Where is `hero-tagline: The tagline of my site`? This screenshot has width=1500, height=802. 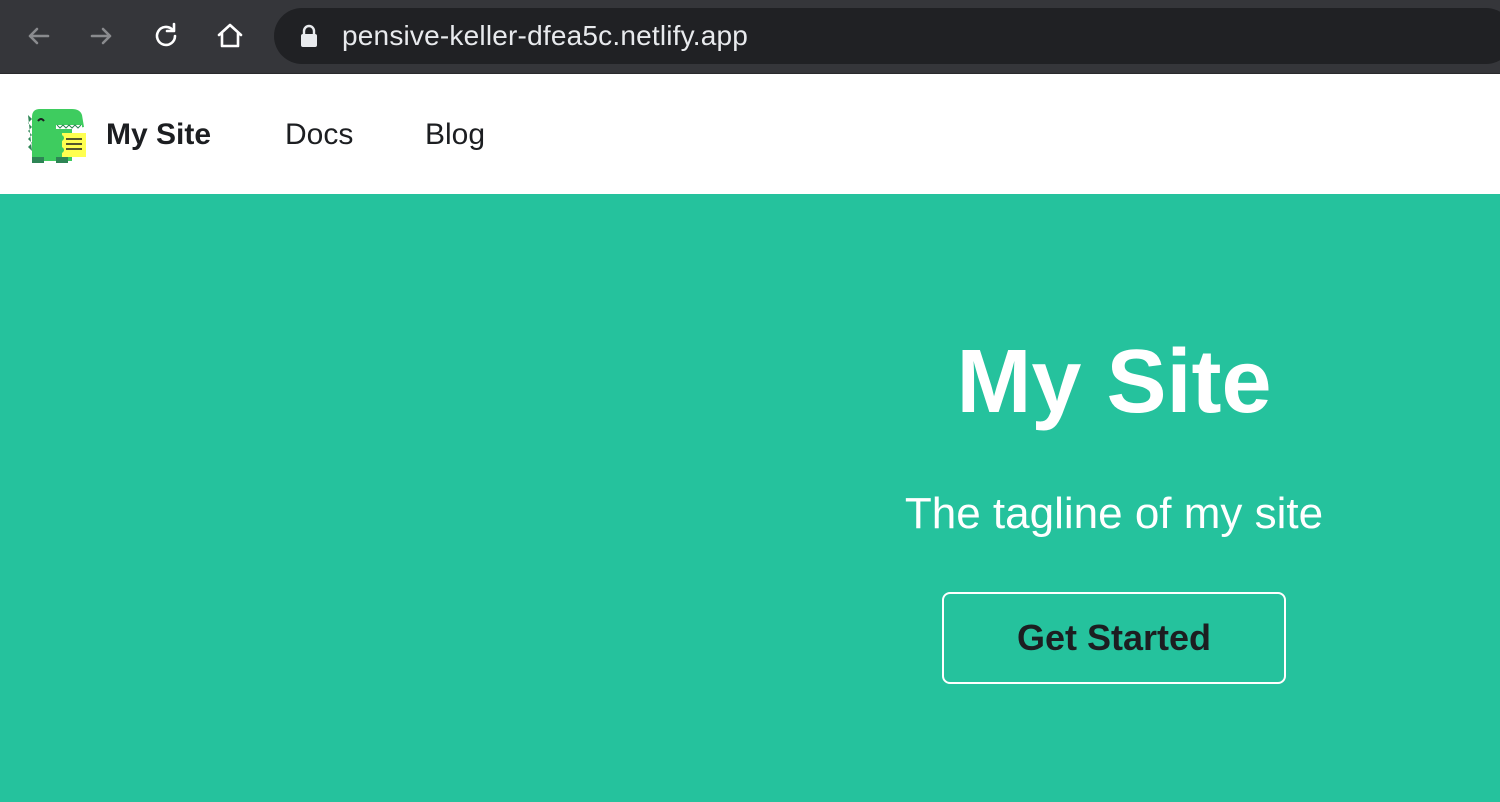 hero-tagline: The tagline of my site is located at coordinates (1114, 513).